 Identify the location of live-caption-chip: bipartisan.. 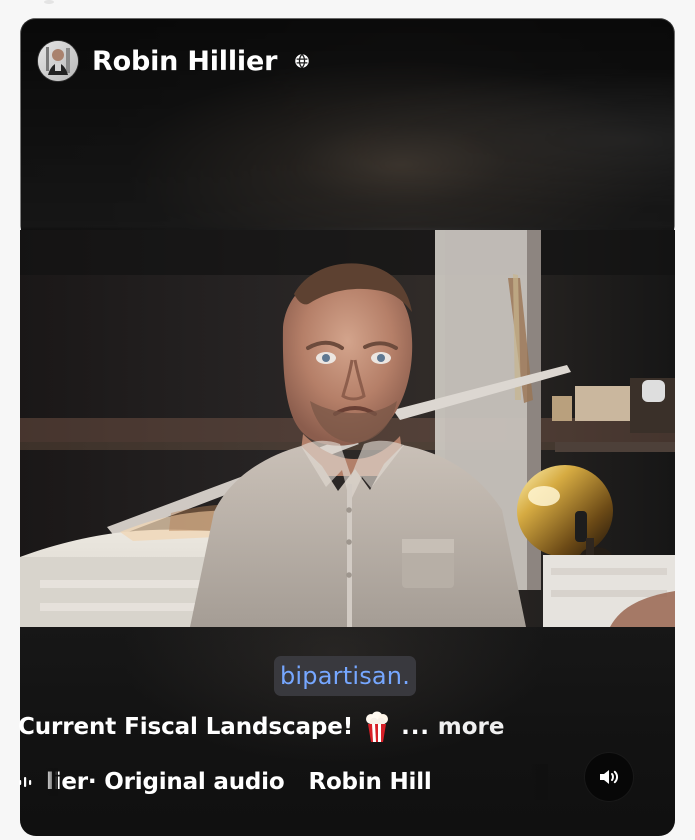
(345, 676).